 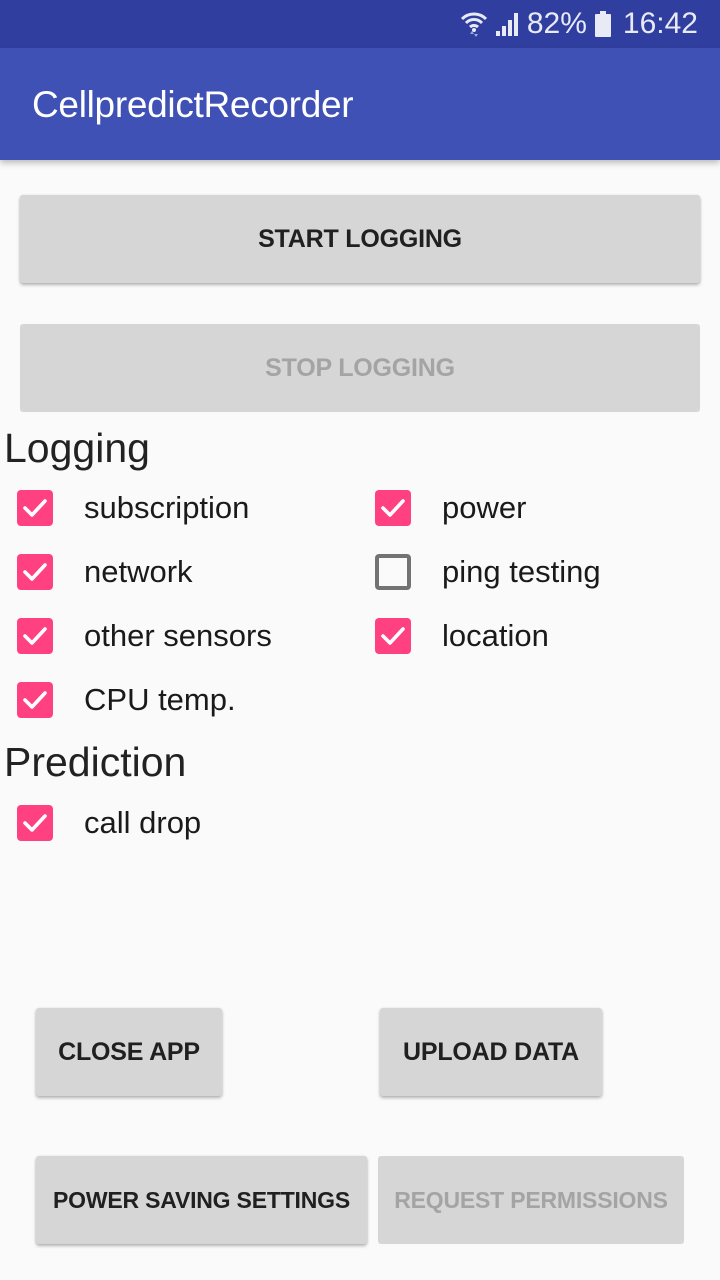 I want to click on signal-icon, so click(x=507, y=24).